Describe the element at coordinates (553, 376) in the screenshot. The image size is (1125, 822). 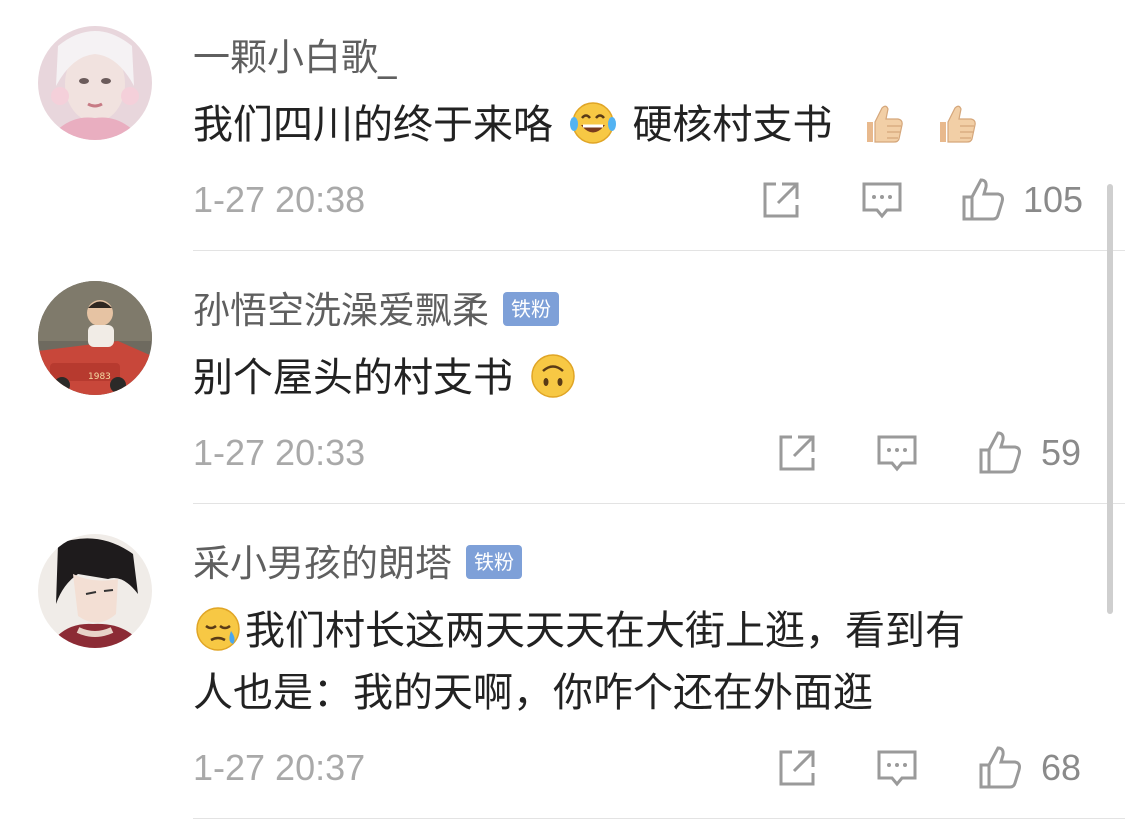
I see `upside-down-face-emoji-icon` at that location.